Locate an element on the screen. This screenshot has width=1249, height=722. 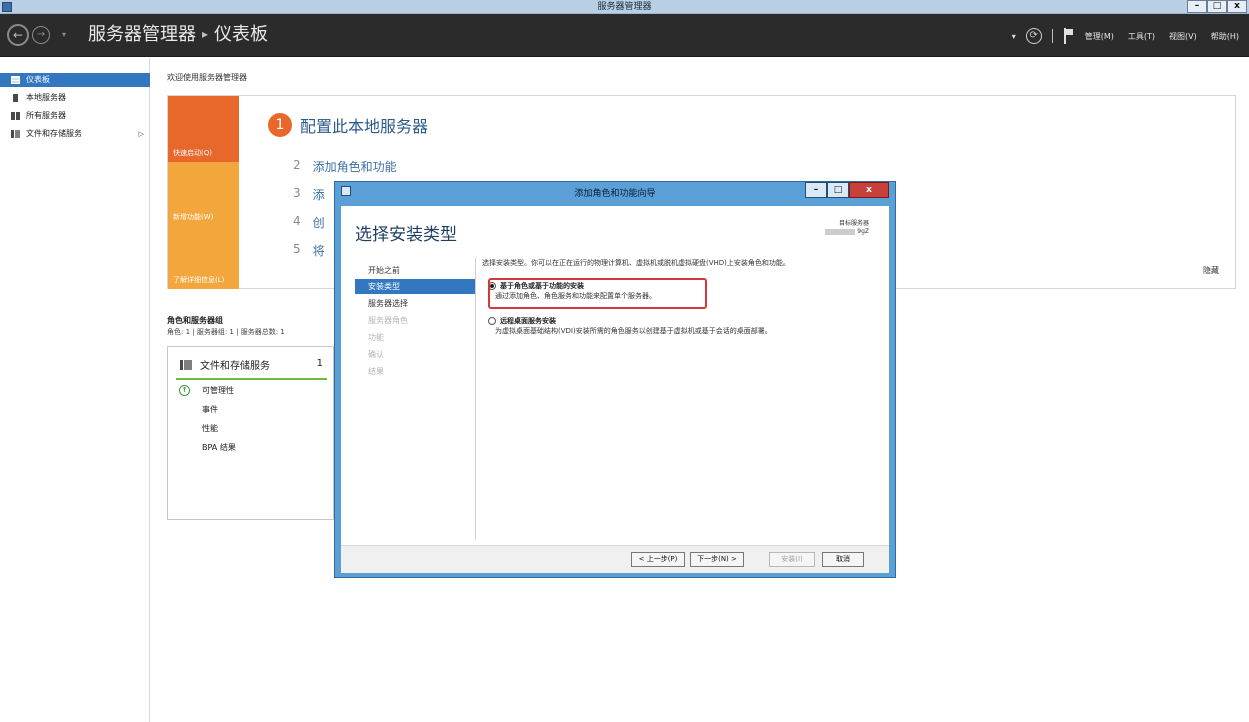
step-3: 3 添 is located at coordinates (309, 194).